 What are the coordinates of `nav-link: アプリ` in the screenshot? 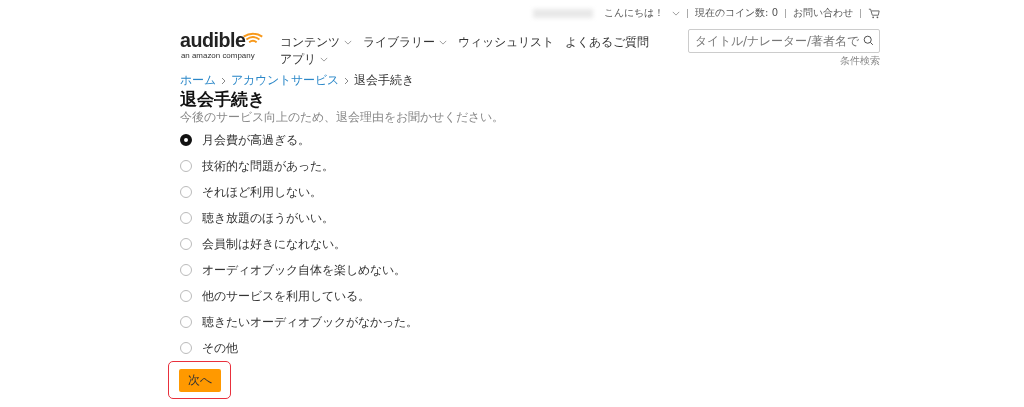 It's located at (304, 59).